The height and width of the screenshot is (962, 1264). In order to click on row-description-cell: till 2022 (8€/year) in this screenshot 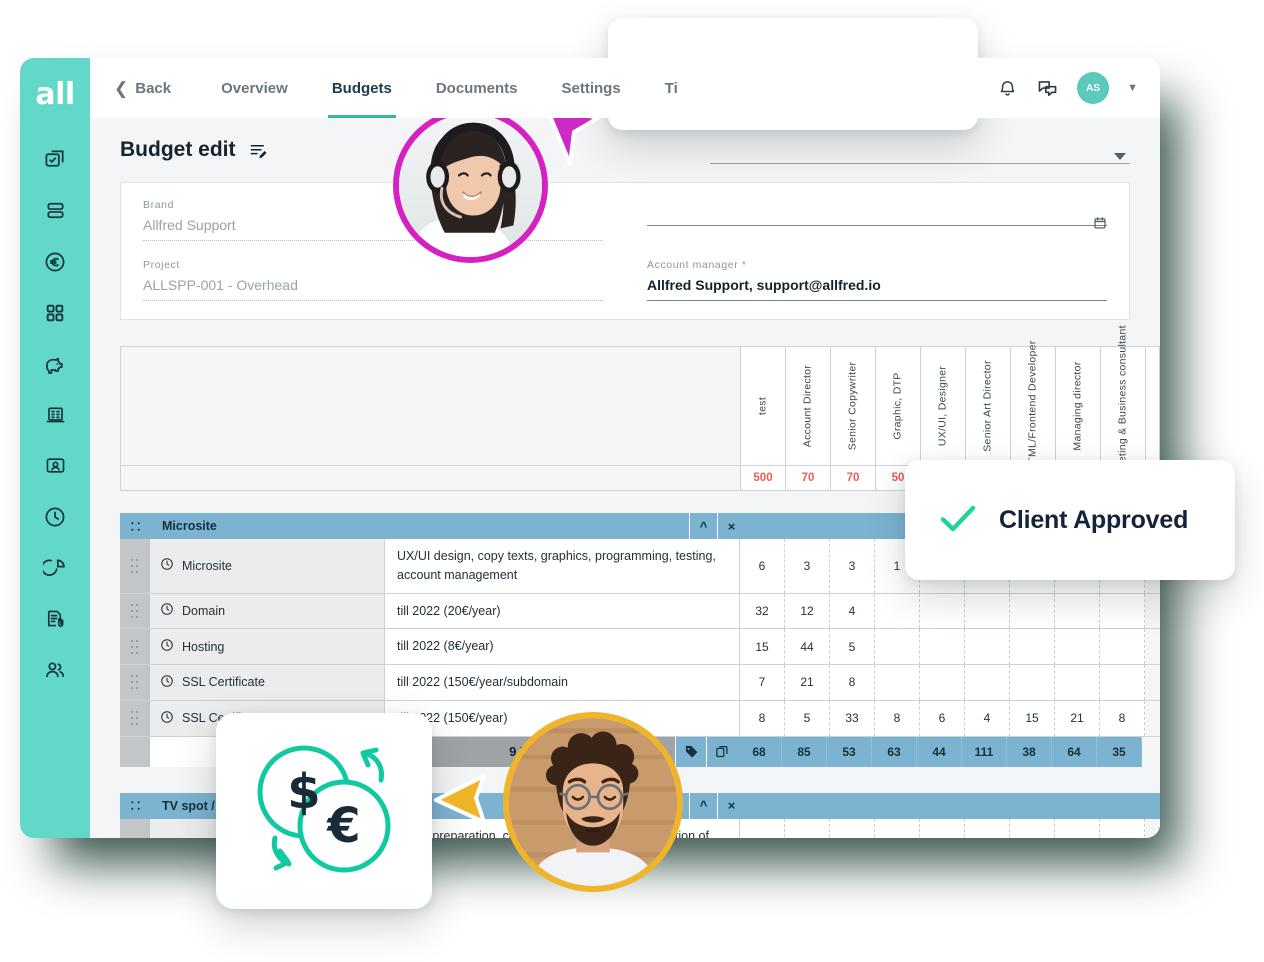, I will do `click(562, 646)`.